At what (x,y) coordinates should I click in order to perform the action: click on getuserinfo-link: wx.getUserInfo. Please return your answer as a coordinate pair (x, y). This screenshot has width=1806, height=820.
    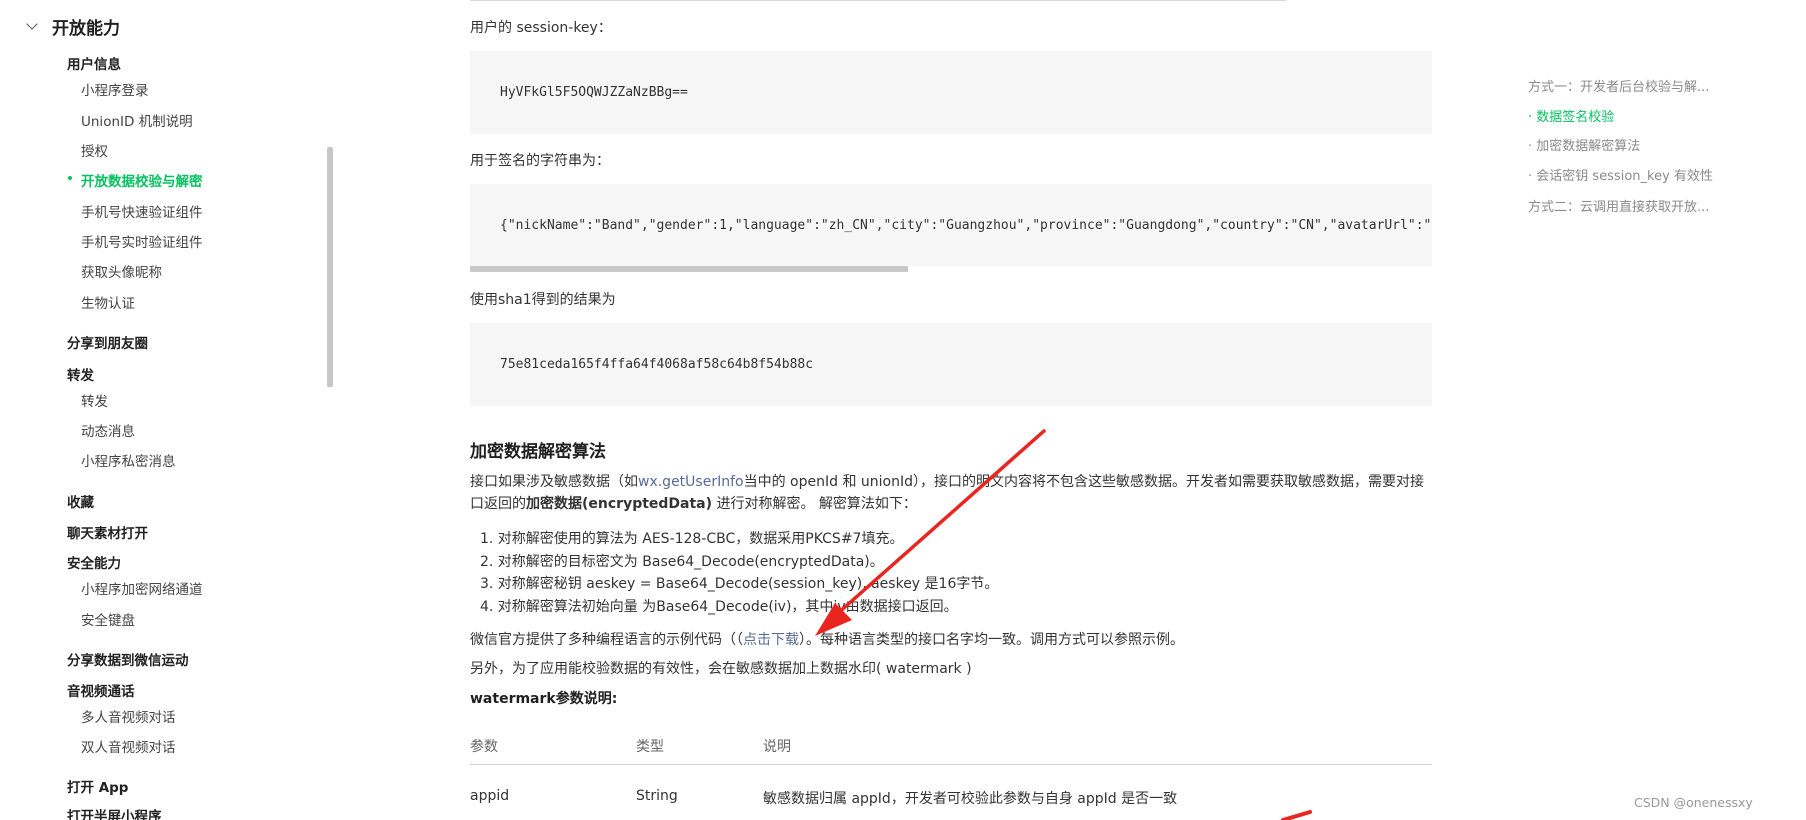
    Looking at the image, I should click on (691, 482).